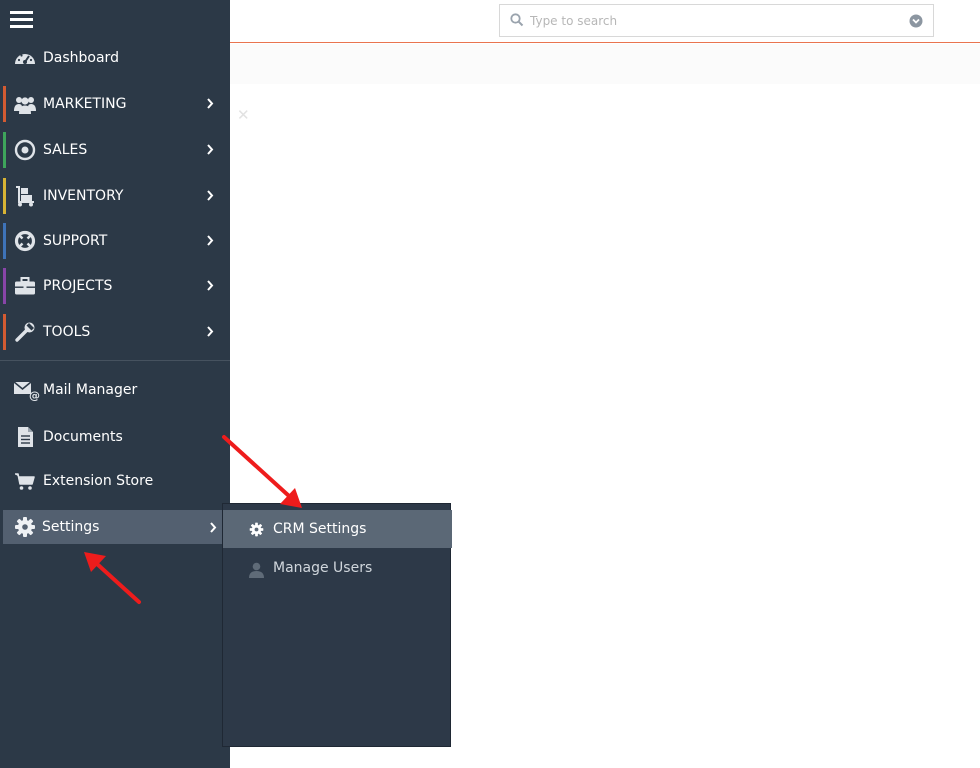 This screenshot has width=980, height=768. Describe the element at coordinates (262, 471) in the screenshot. I see `arrow-to-crm-settings` at that location.